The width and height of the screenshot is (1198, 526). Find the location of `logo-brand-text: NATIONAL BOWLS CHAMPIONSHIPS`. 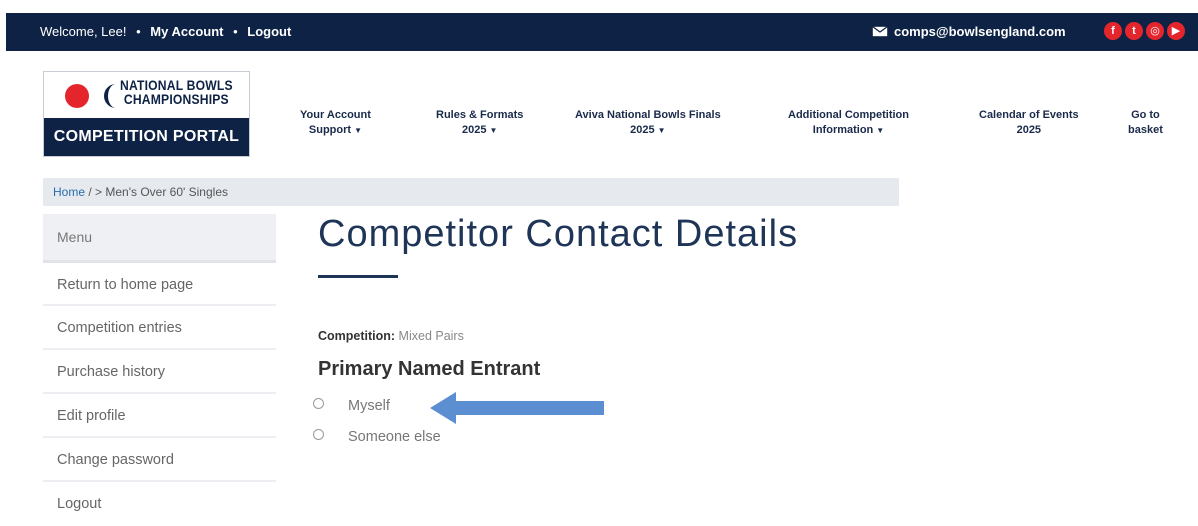

logo-brand-text: NATIONAL BOWLS CHAMPIONSHIPS is located at coordinates (176, 93).